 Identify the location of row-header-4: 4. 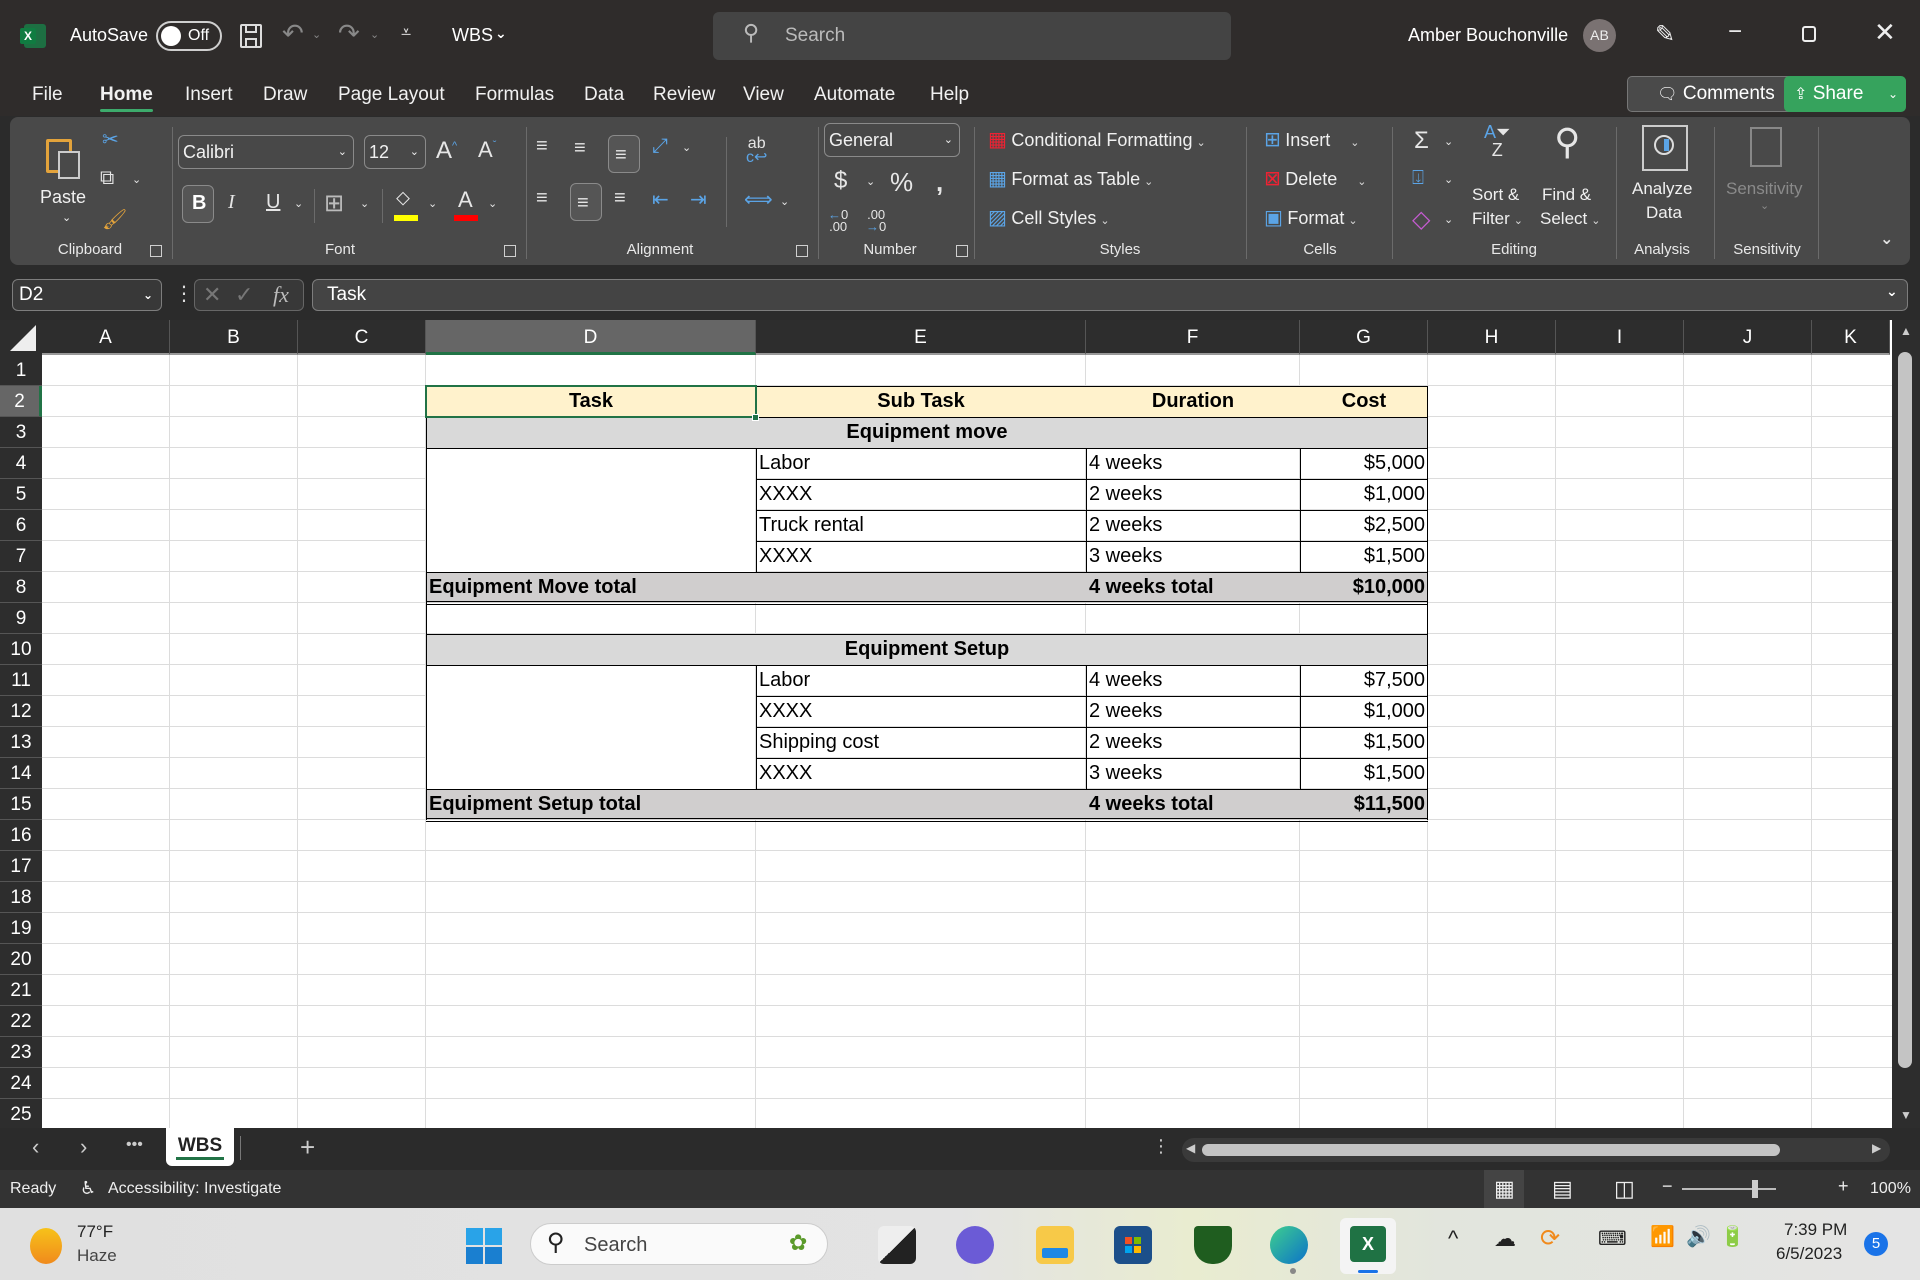
(21, 463).